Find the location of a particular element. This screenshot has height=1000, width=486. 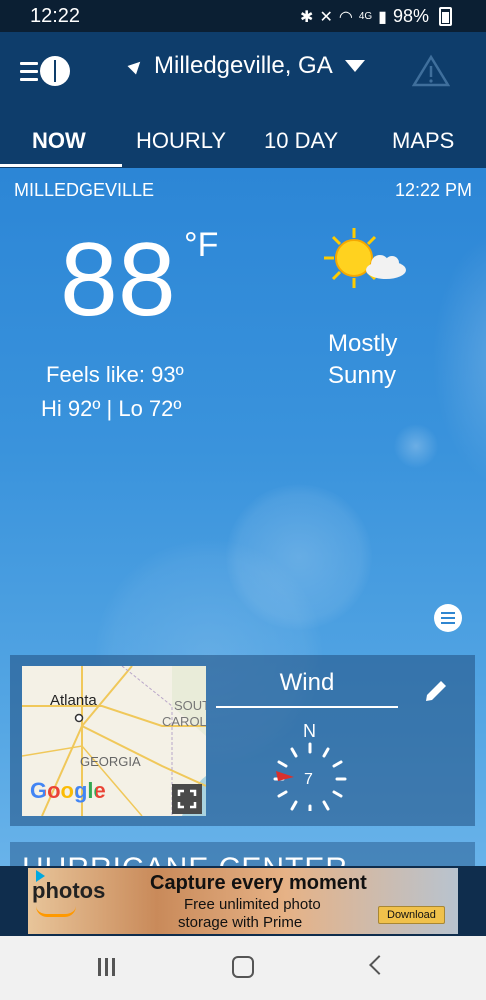

ad-brand: photos is located at coordinates (69, 890).